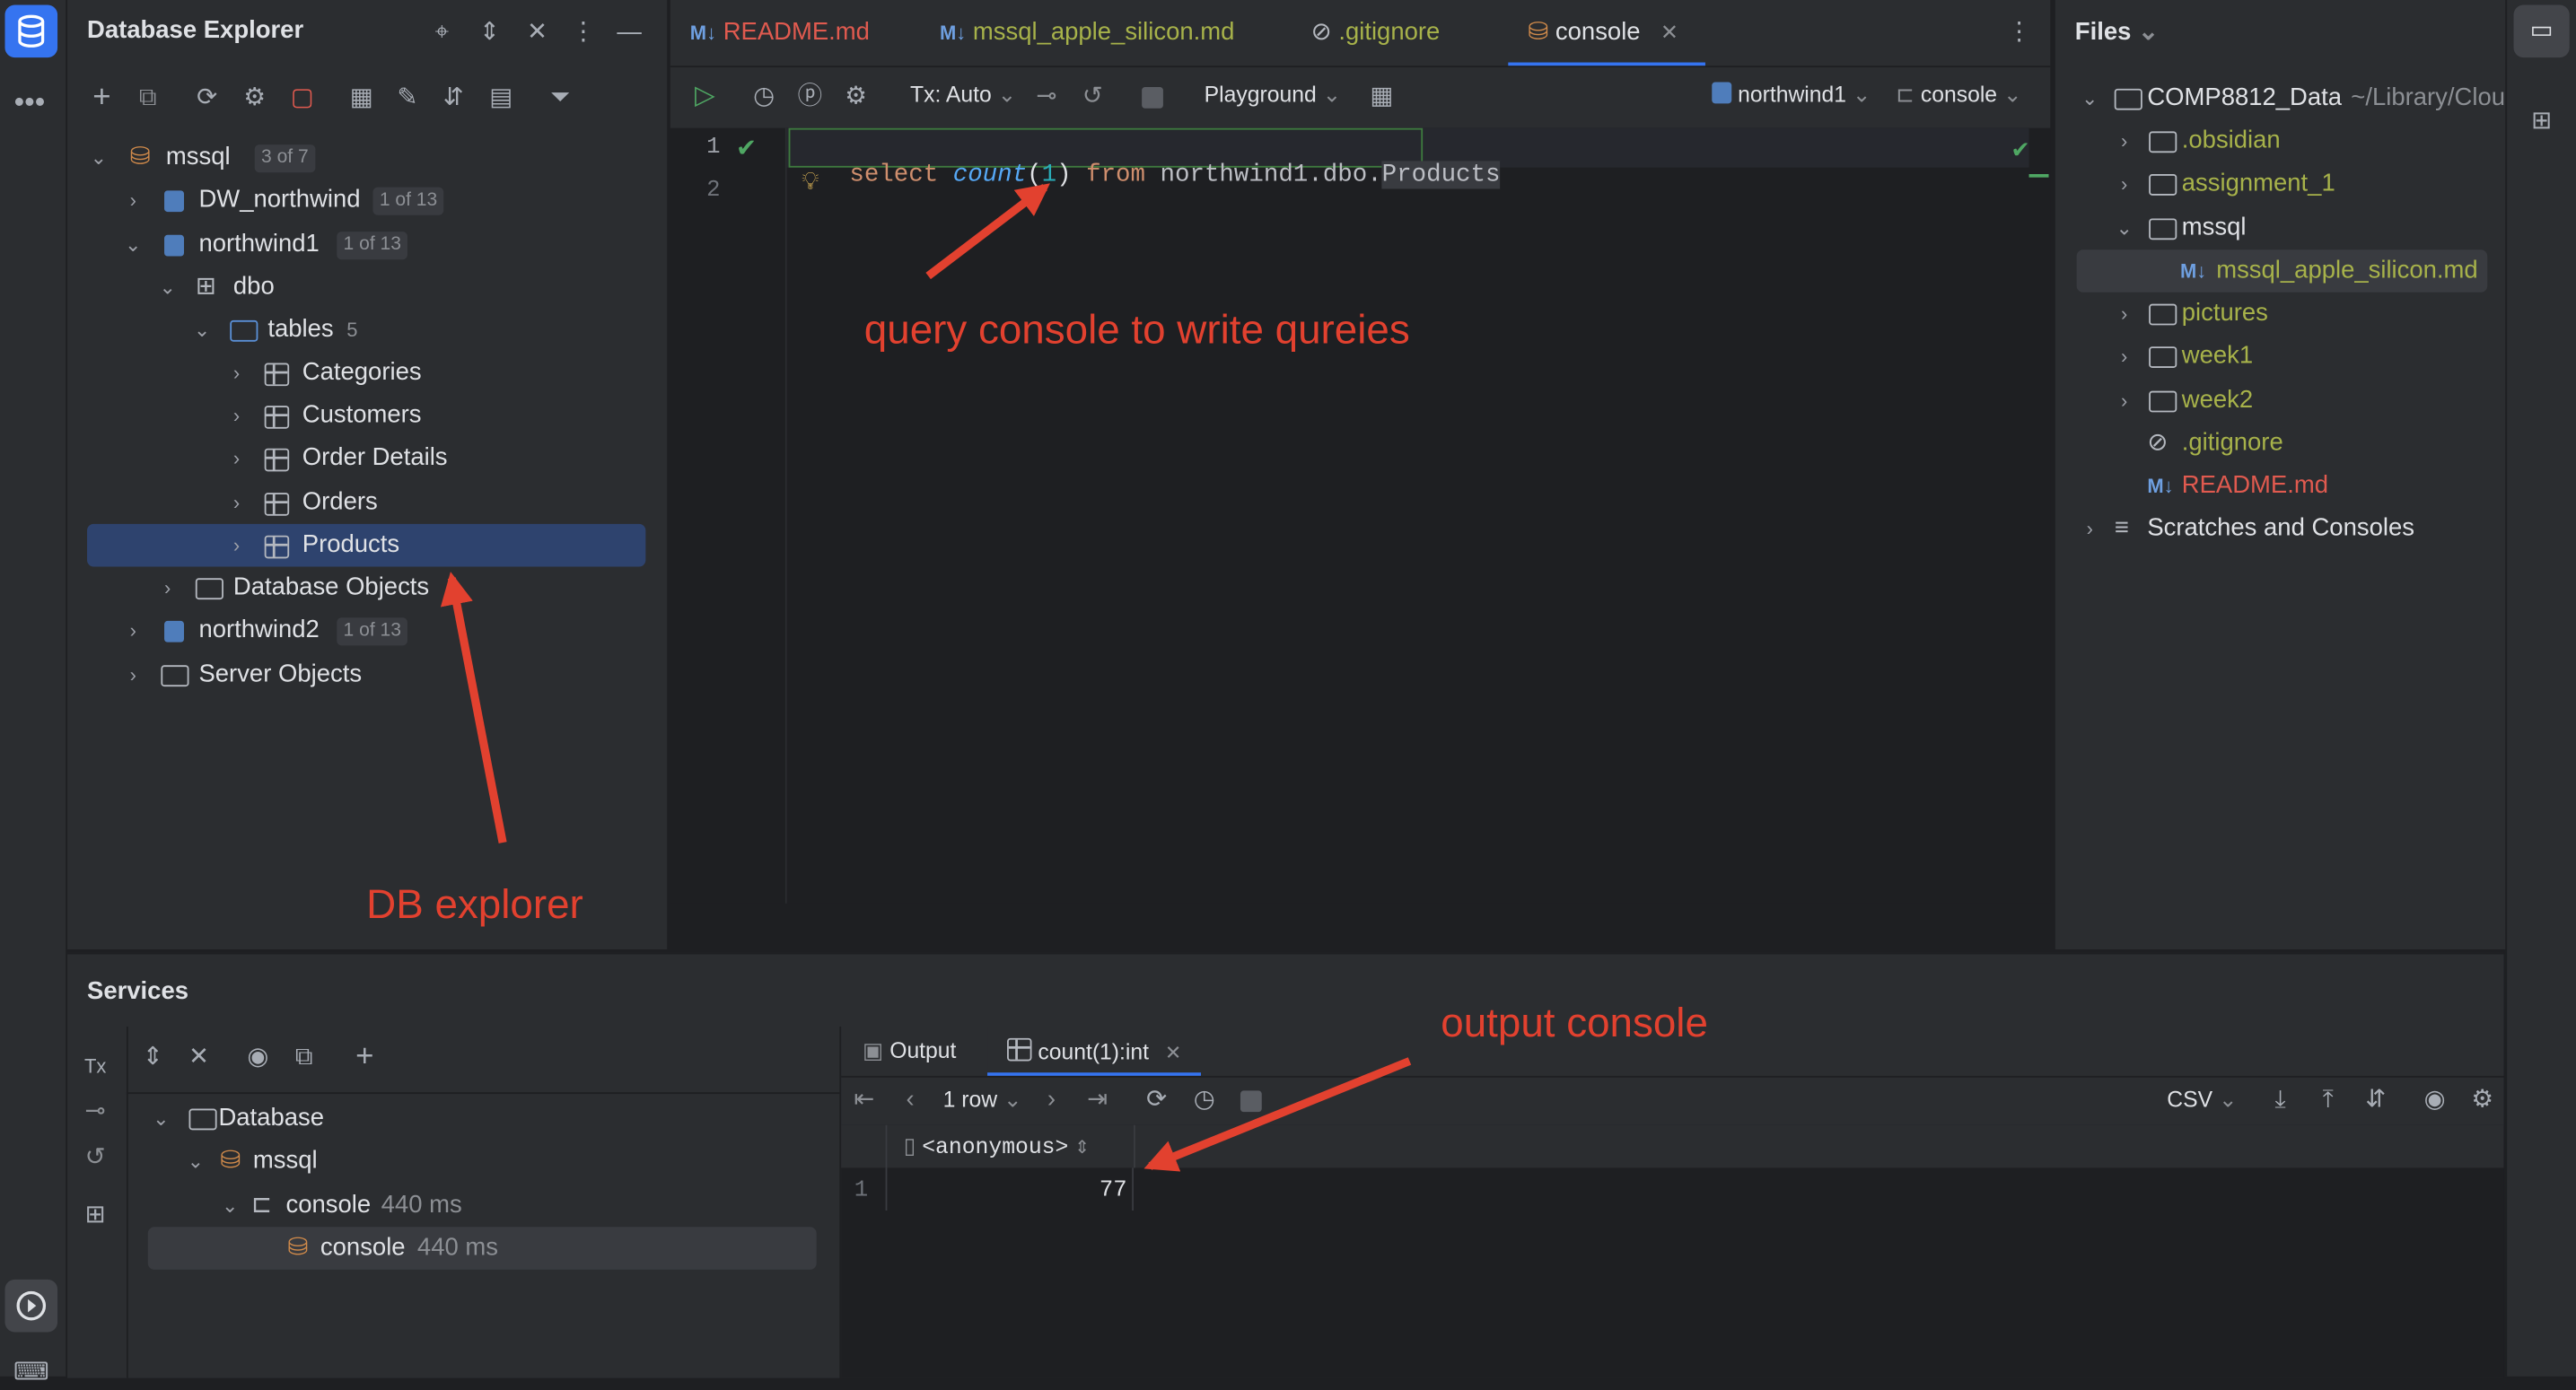 Image resolution: width=2576 pixels, height=1390 pixels. What do you see at coordinates (474, 708) in the screenshot?
I see `arrow-to-explorer` at bounding box center [474, 708].